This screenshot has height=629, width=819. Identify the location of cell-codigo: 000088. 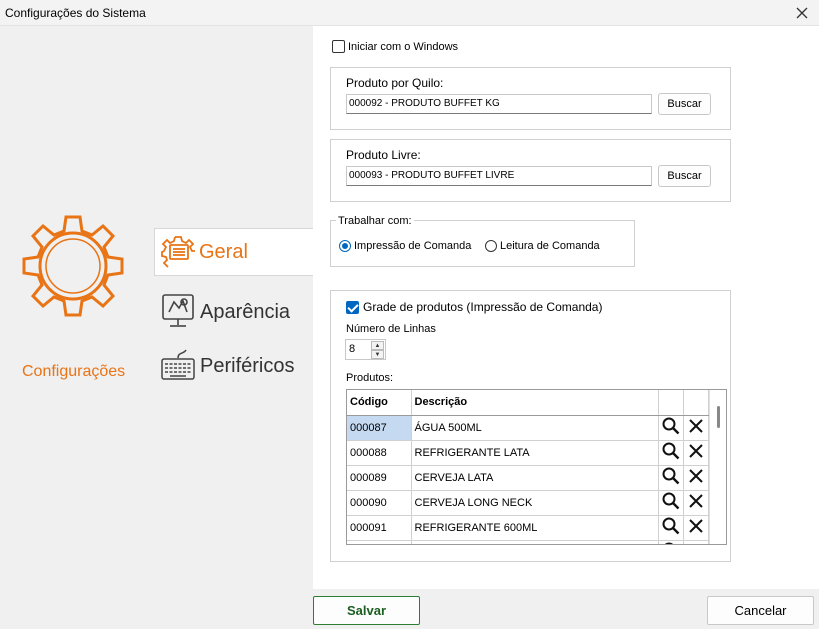
(379, 453).